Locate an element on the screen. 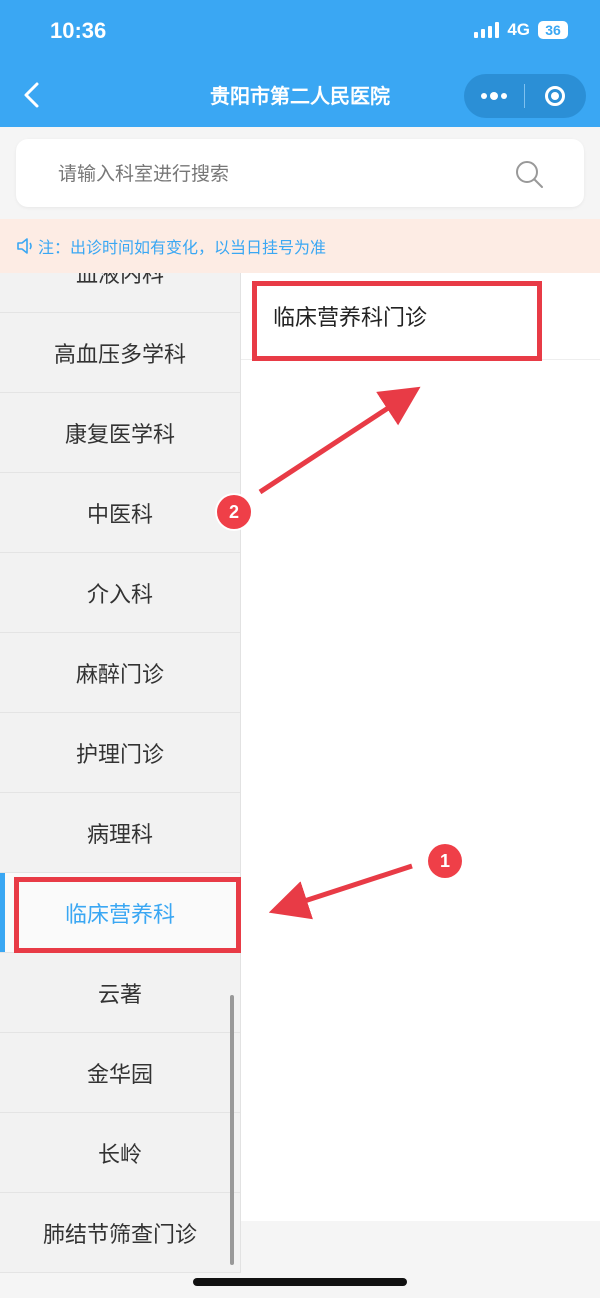 This screenshot has width=600, height=1298. step-badge-1: 1 is located at coordinates (445, 861).